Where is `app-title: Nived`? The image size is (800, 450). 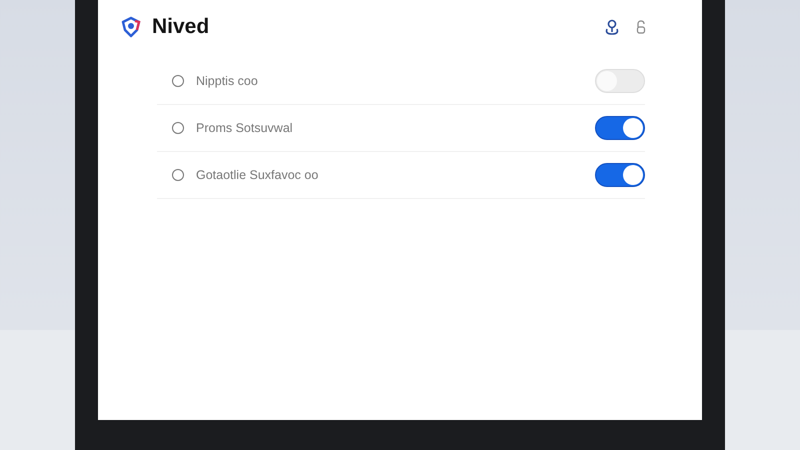 app-title: Nived is located at coordinates (181, 27).